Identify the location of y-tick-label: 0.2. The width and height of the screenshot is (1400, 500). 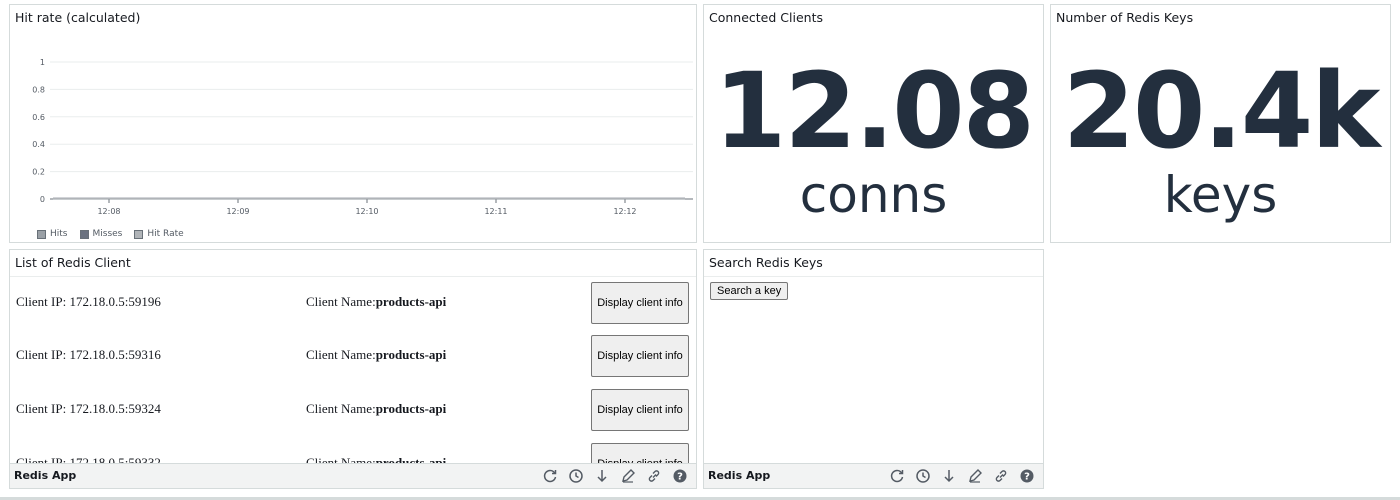
(38, 172).